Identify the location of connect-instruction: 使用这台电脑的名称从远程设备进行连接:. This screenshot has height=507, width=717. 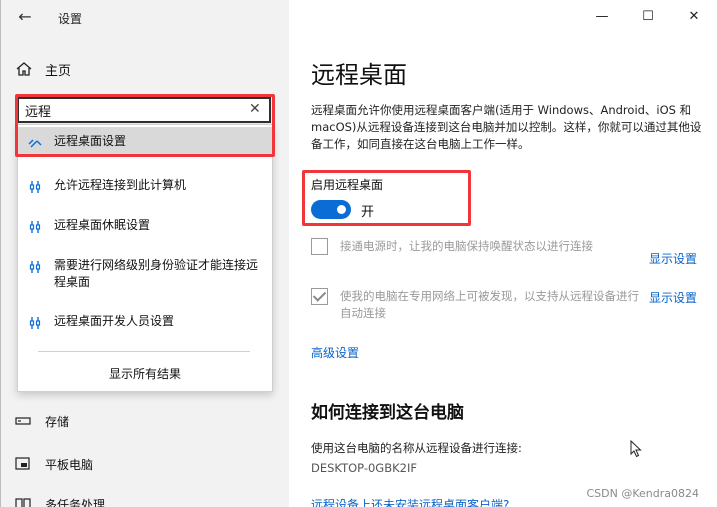
(416, 448).